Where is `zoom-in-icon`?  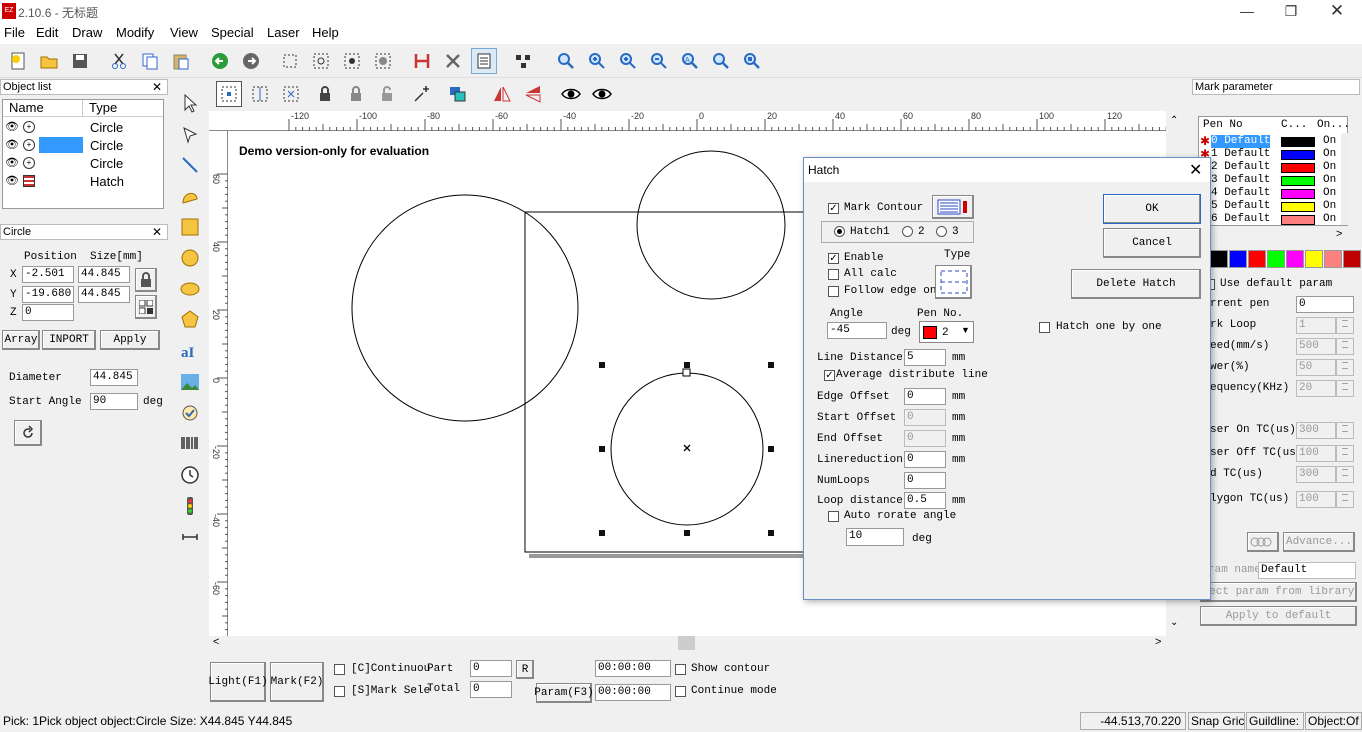
zoom-in-icon is located at coordinates (597, 61).